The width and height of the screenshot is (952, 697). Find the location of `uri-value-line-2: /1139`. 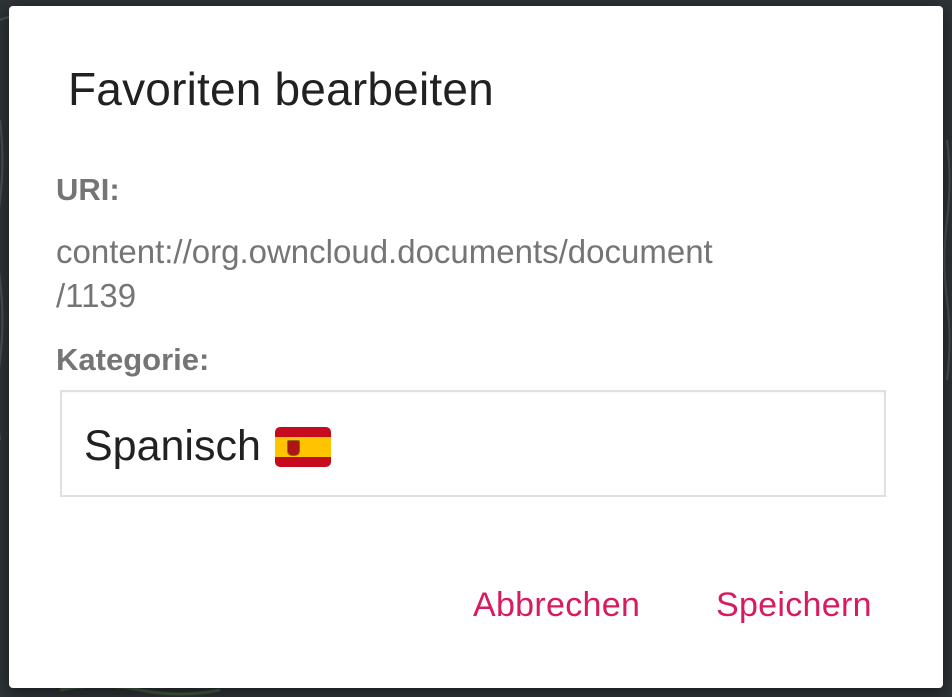

uri-value-line-2: /1139 is located at coordinates (96, 295).